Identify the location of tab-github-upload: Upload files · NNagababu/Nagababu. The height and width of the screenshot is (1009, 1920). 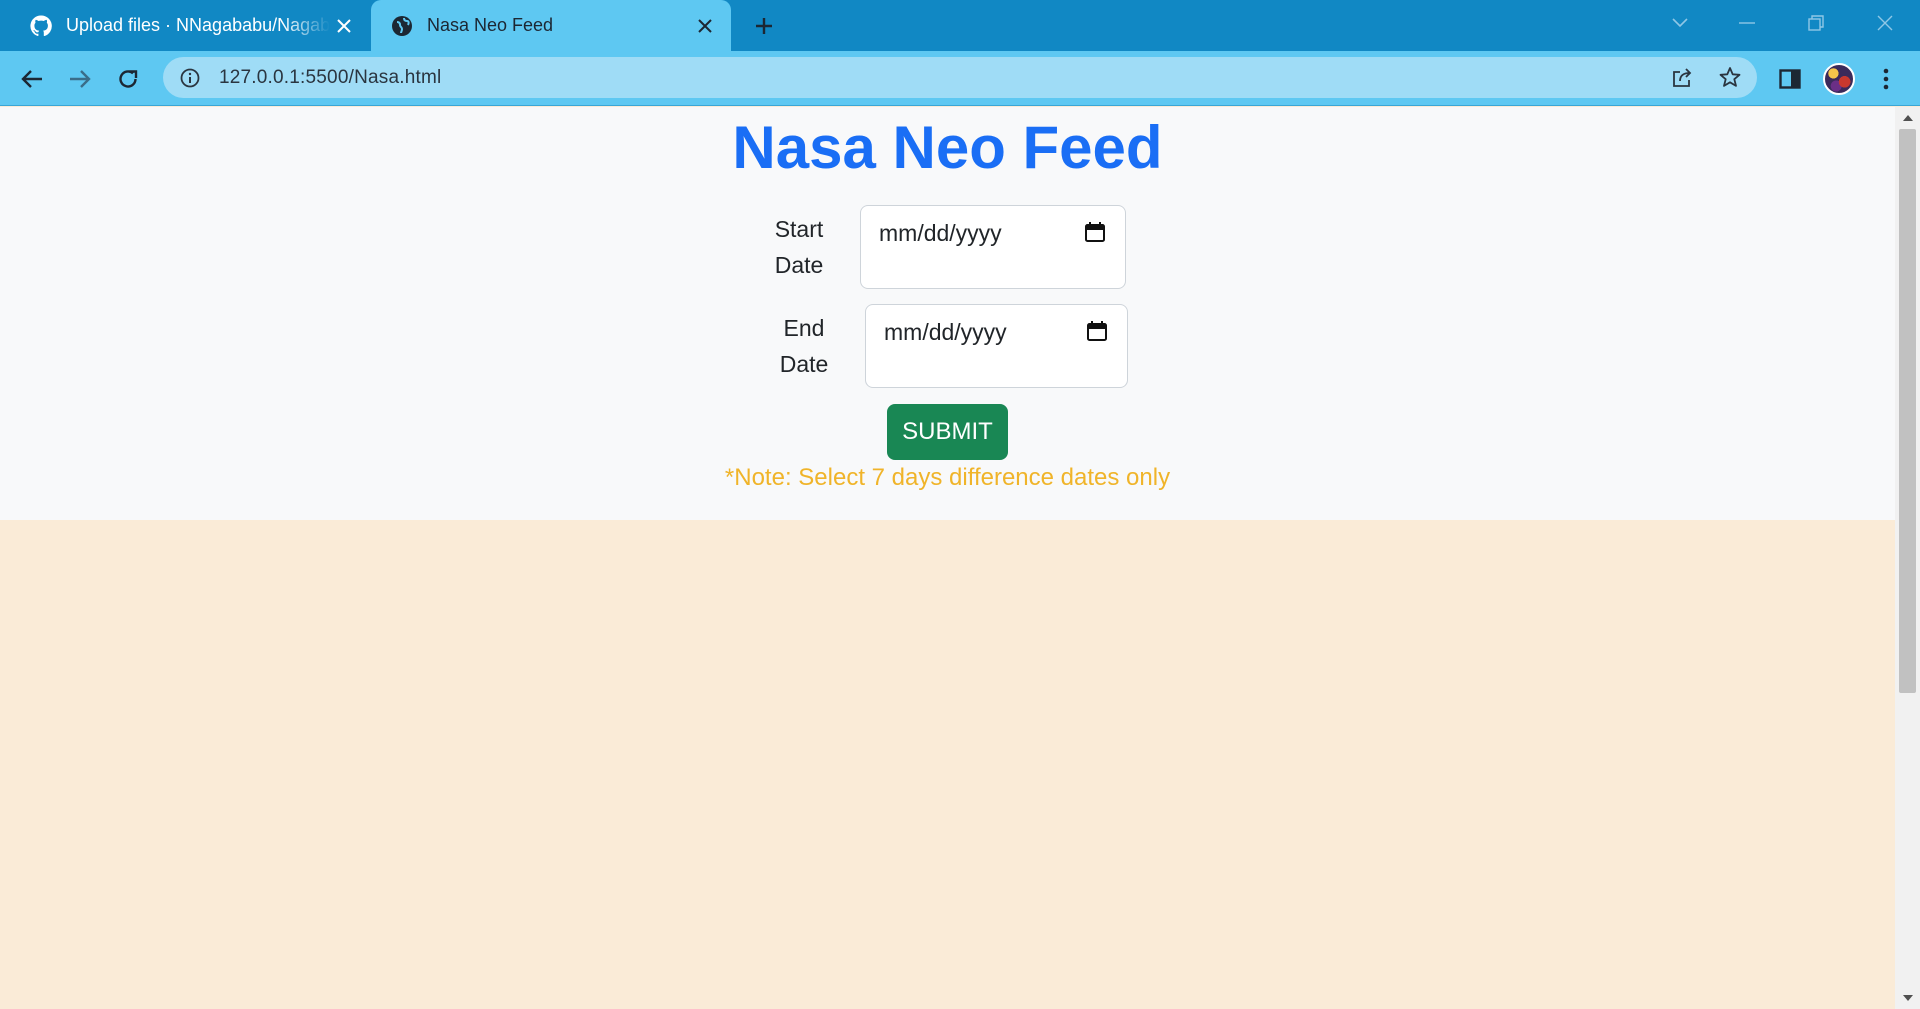
(190, 25).